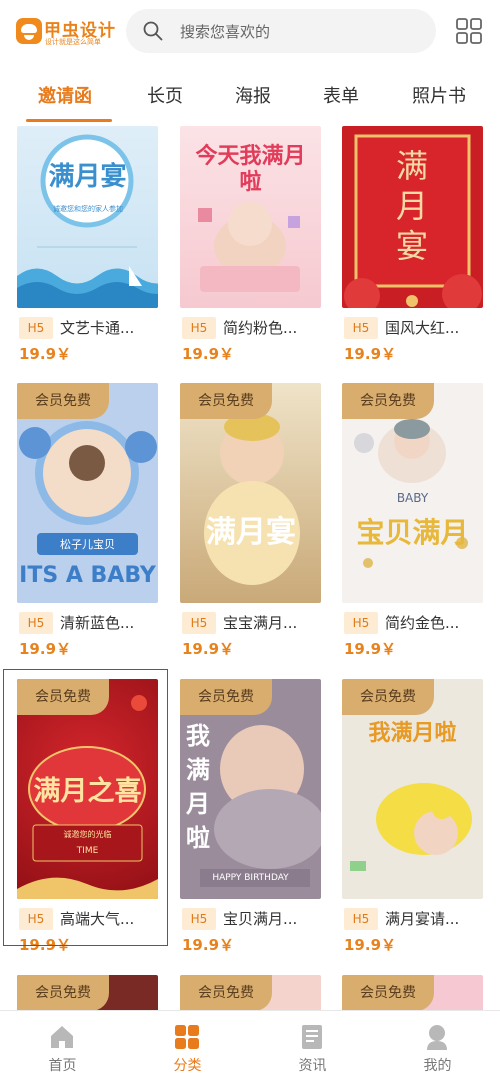 This screenshot has width=500, height=1082. I want to click on nav-category-label: 分类, so click(187, 1066).